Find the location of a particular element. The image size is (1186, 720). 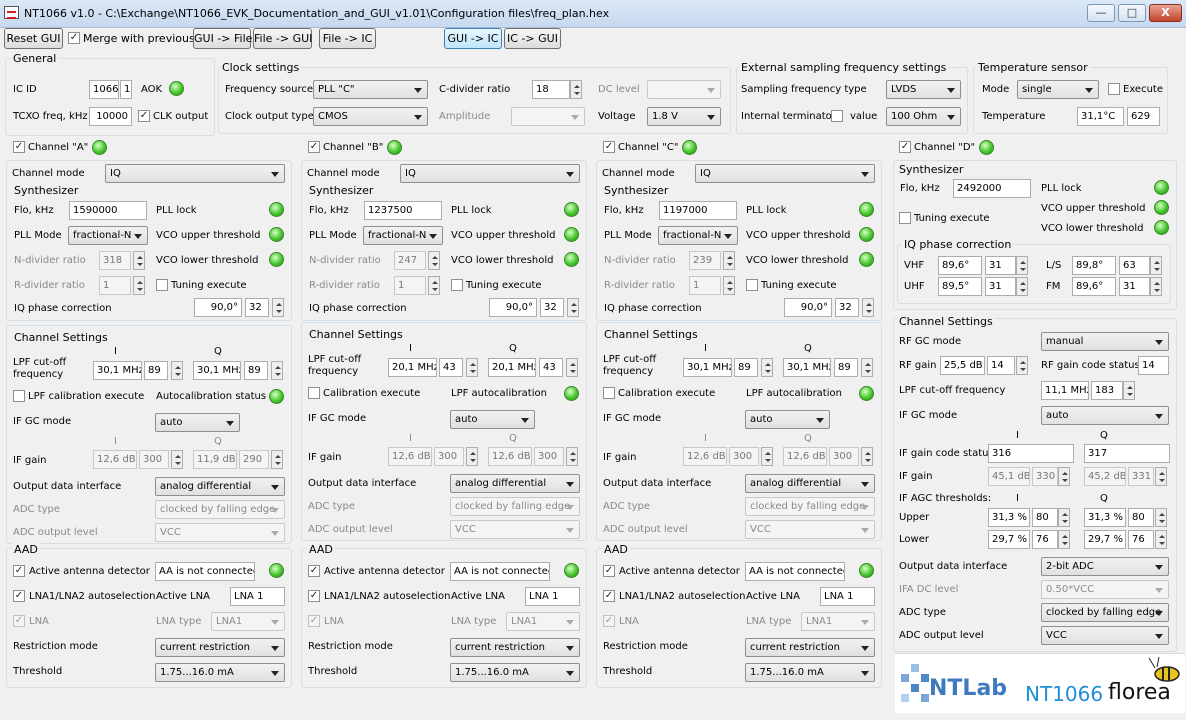

chb-thr-select: 1.75...16.0 mA is located at coordinates (515, 672).